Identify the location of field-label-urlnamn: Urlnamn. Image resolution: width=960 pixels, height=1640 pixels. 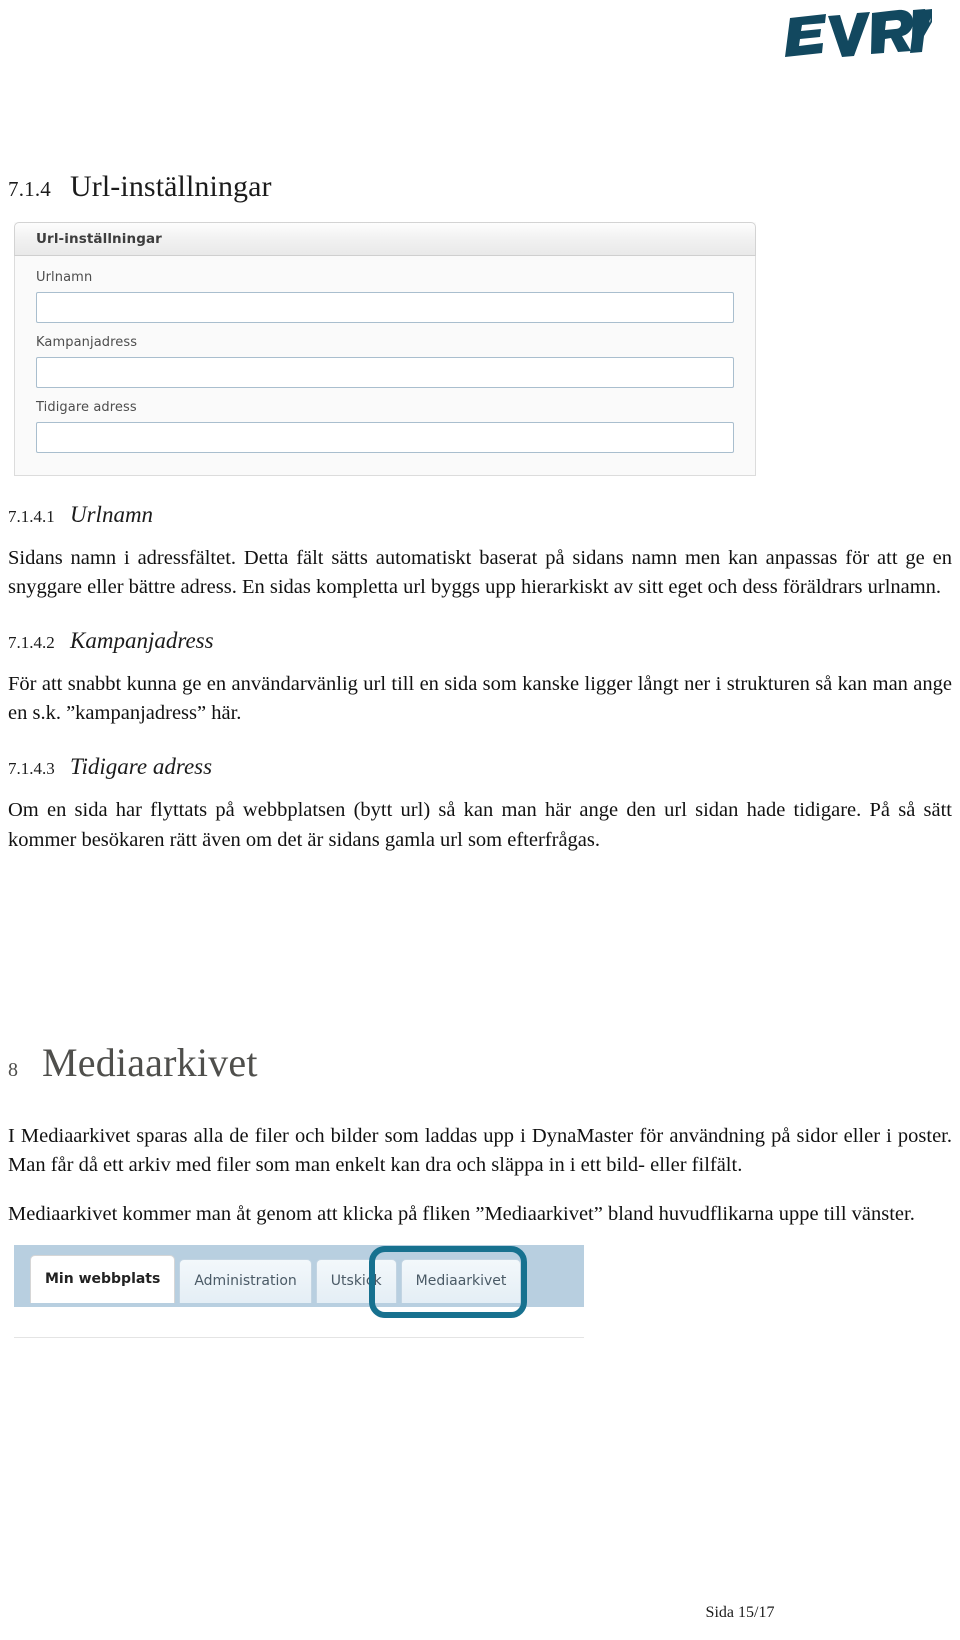
(64, 277).